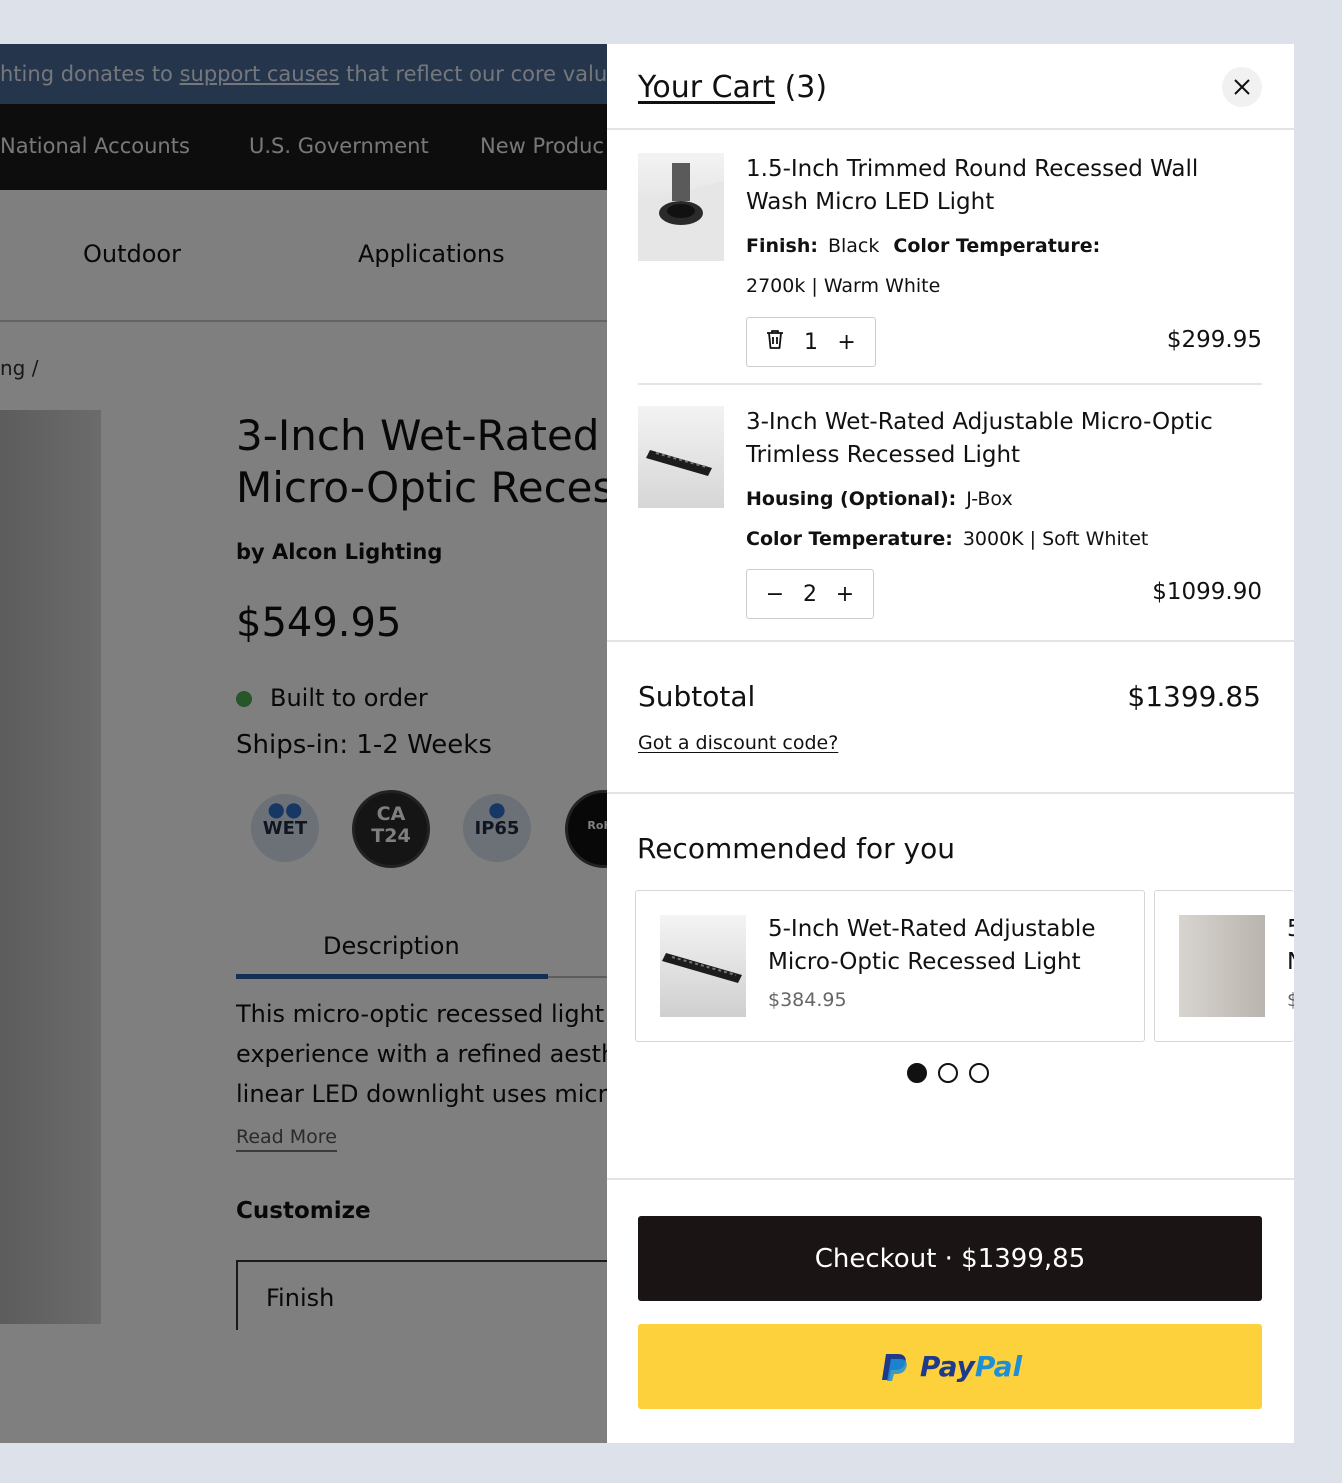  What do you see at coordinates (932, 929) in the screenshot?
I see `recommended-name-line1: 5-Inch Wet-Rated Adjustable` at bounding box center [932, 929].